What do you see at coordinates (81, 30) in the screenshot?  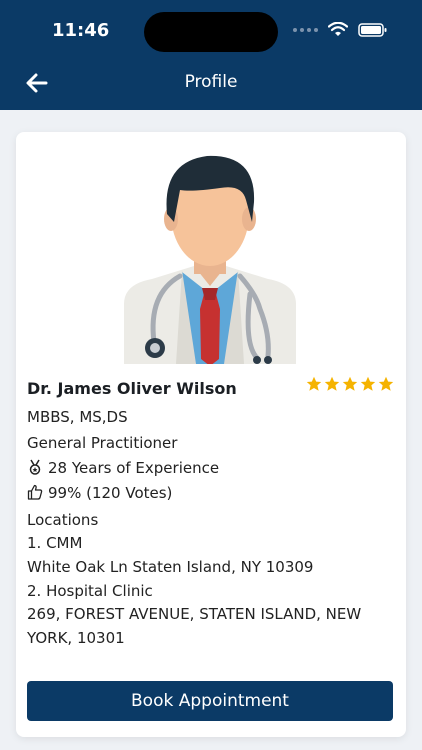 I see `status-time: 11:46` at bounding box center [81, 30].